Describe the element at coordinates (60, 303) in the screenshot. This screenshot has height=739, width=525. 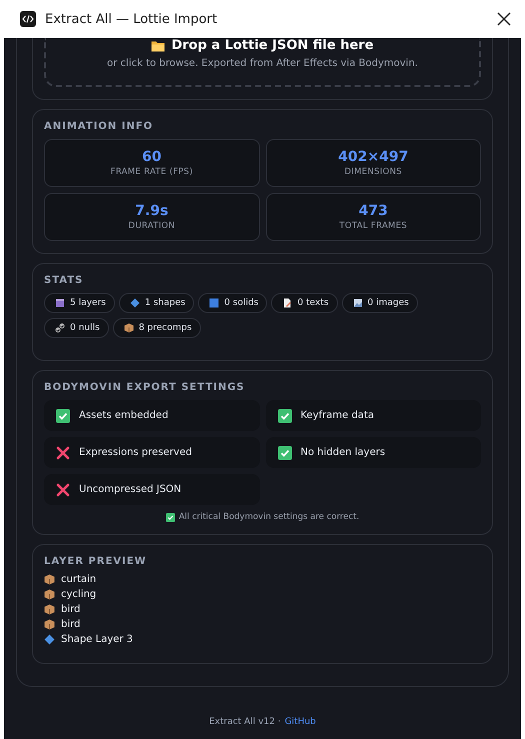
I see `clapperboard-icon` at that location.